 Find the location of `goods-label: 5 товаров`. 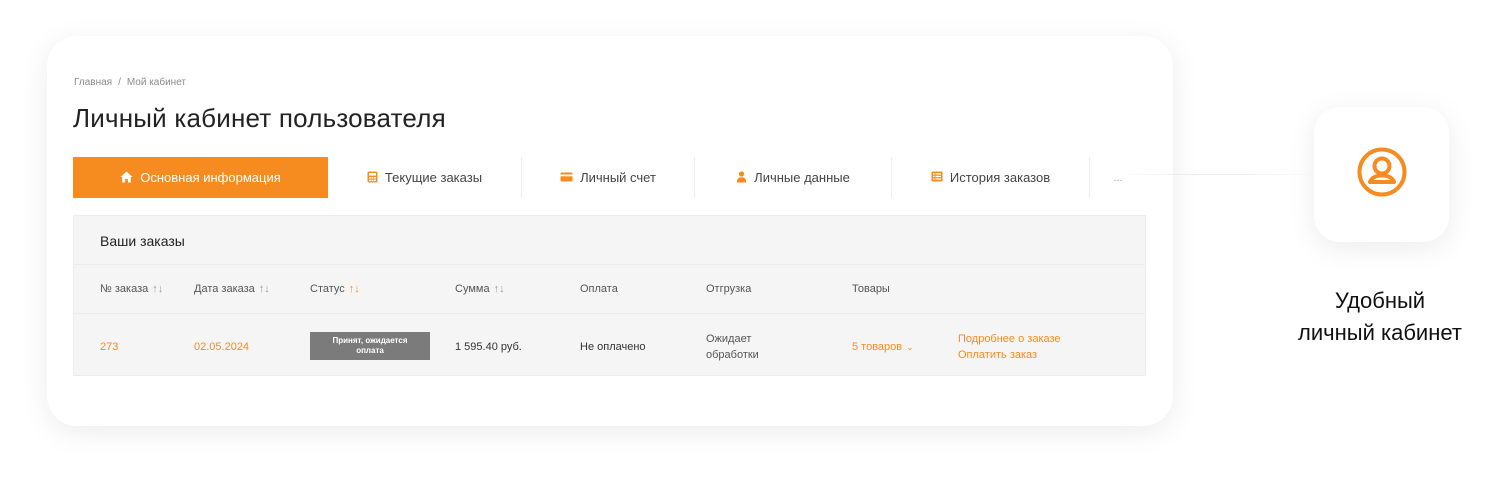

goods-label: 5 товаров is located at coordinates (877, 347).